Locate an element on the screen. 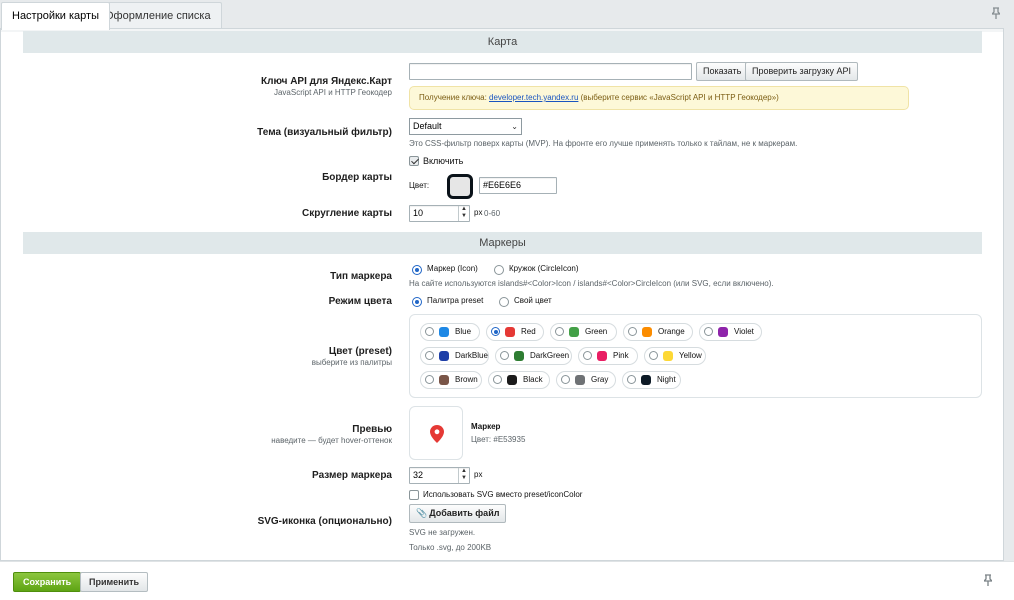 The width and height of the screenshot is (1014, 600). preview-label: Превью is located at coordinates (372, 429).